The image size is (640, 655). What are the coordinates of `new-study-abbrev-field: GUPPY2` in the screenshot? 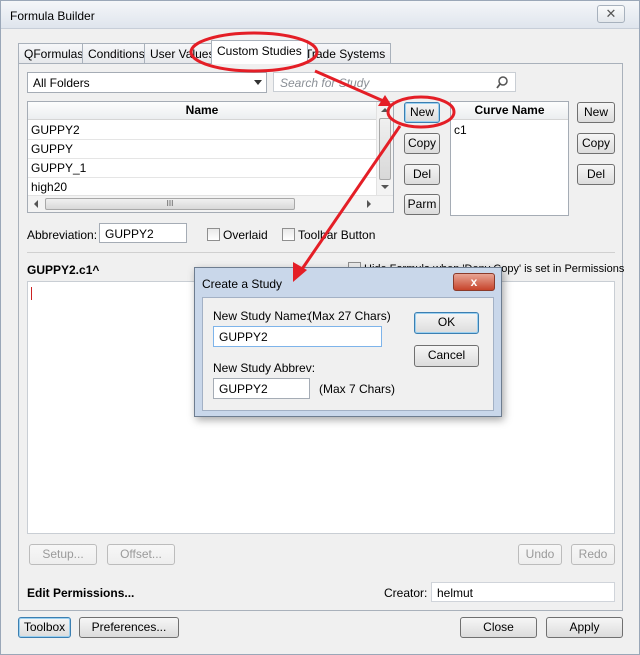 It's located at (261, 388).